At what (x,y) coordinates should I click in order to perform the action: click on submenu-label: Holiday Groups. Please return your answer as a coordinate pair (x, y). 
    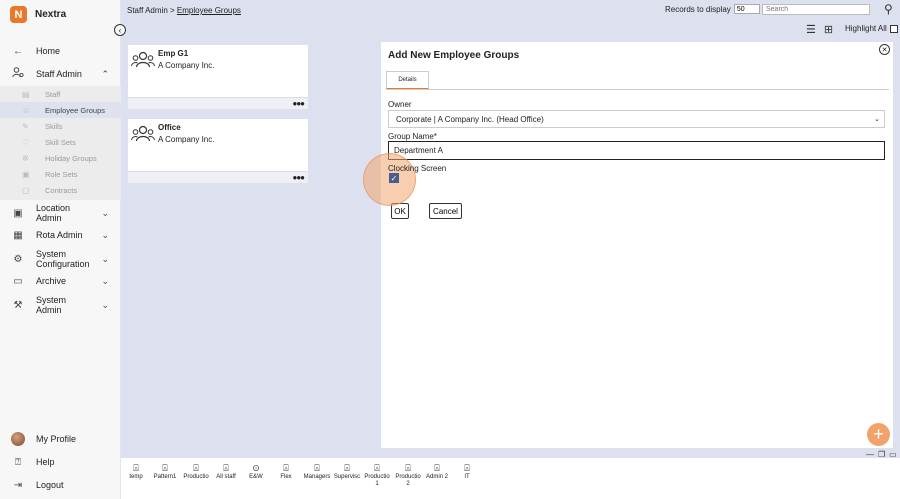
    Looking at the image, I should click on (71, 158).